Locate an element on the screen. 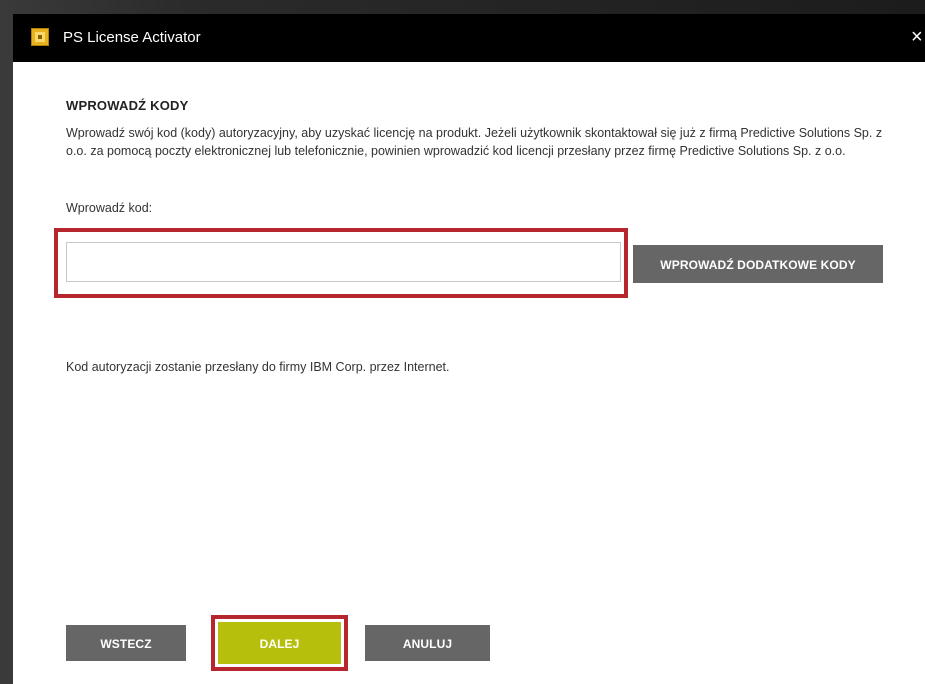 This screenshot has height=684, width=925. background-strip is located at coordinates (462, 7).